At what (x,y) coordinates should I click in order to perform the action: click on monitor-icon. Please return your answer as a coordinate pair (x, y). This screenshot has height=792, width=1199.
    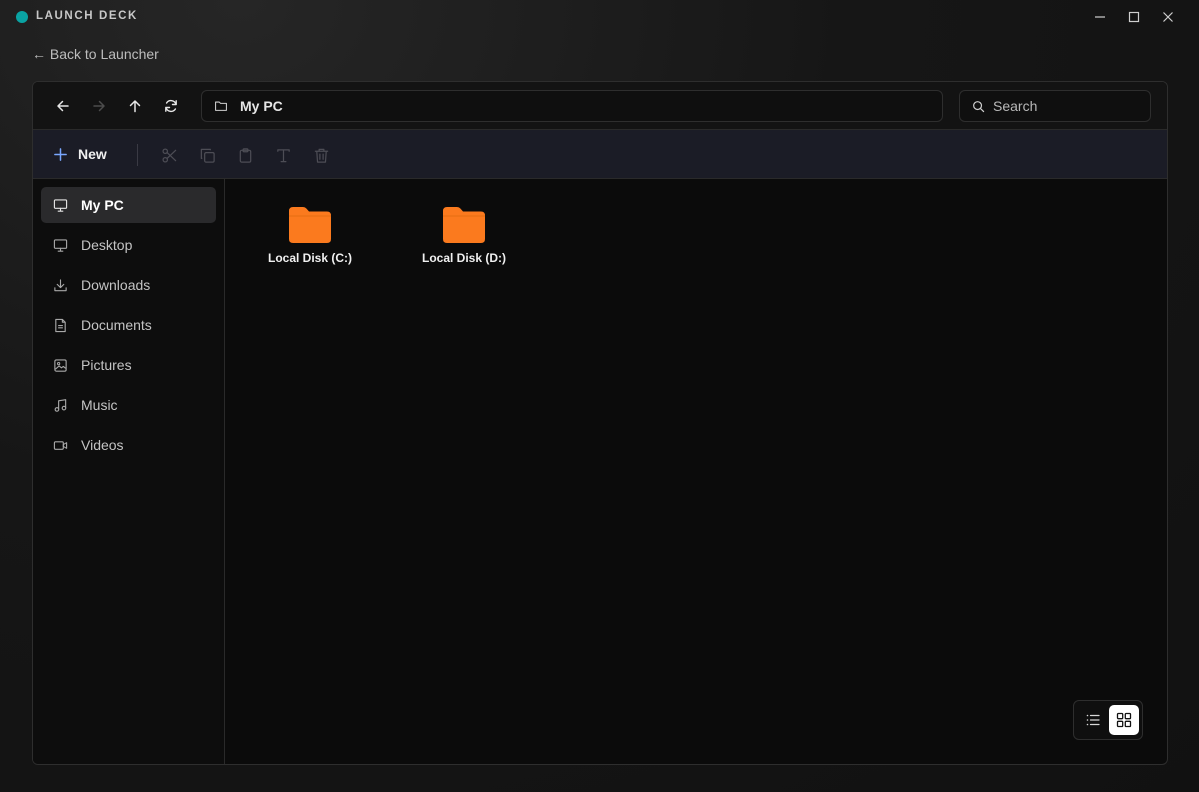
    Looking at the image, I should click on (60, 205).